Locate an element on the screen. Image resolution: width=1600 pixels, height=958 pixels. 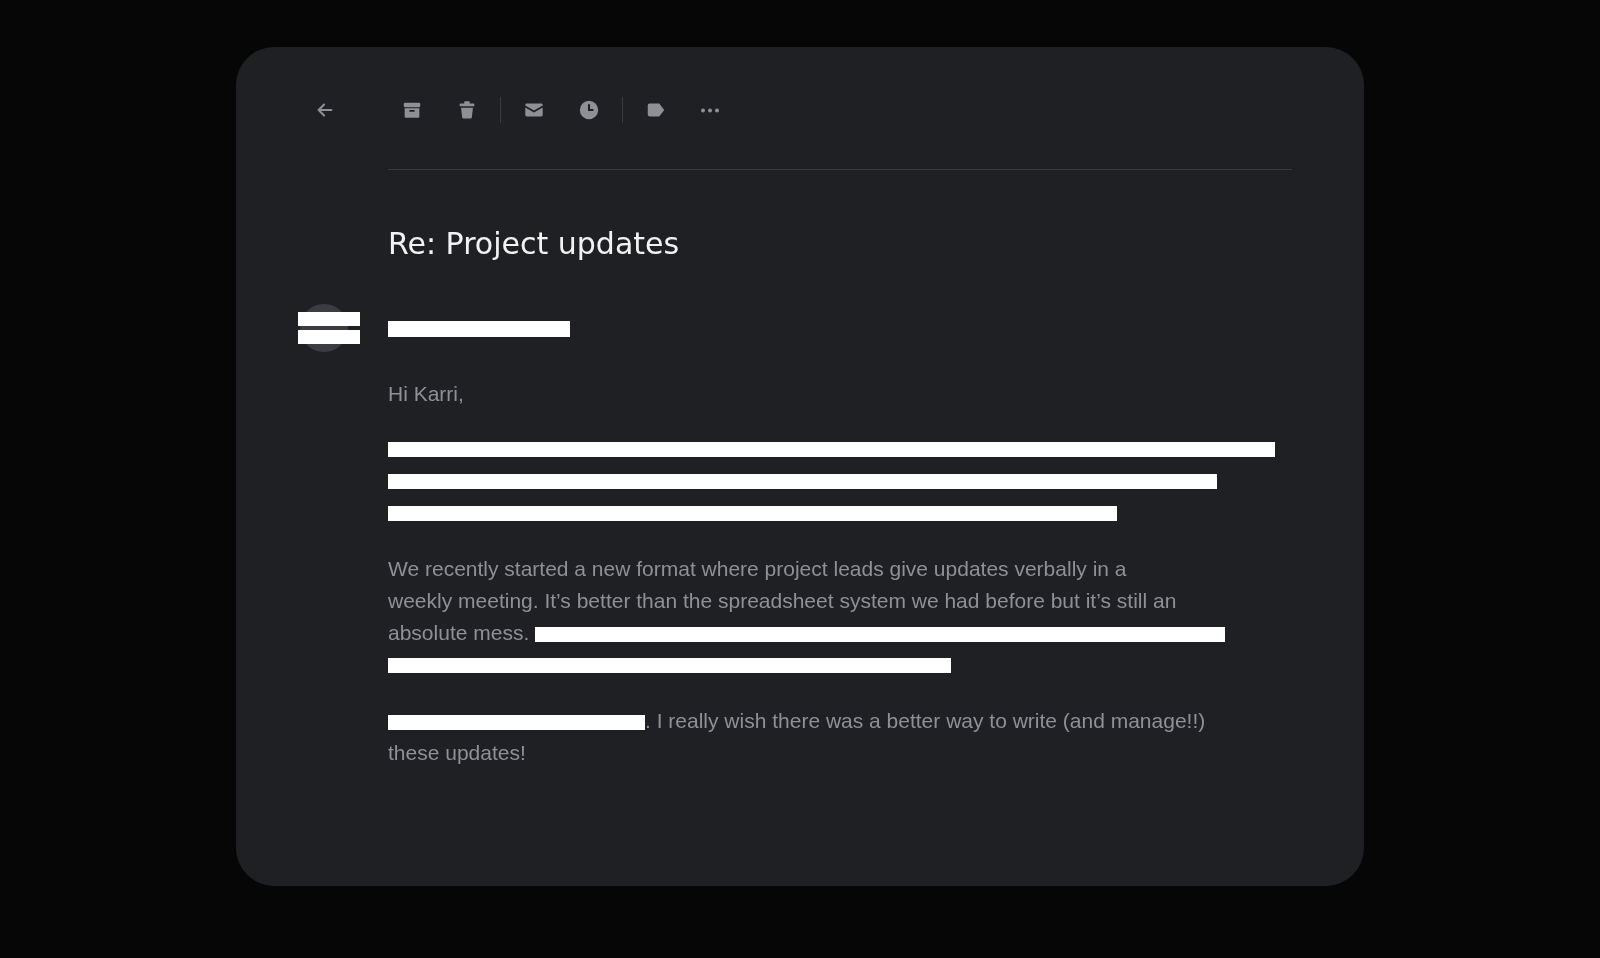
greeting-text: Hi Karri, is located at coordinates (426, 394).